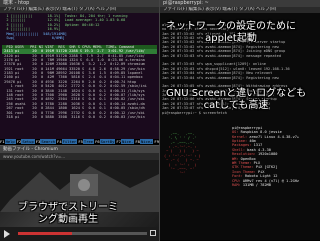  Describe the element at coordinates (182, 154) in the screenshot. I see `raspberry-logo-icon: .~~. .~~. '. \ ' ' / .' .~ .~~~..~.` at that location.